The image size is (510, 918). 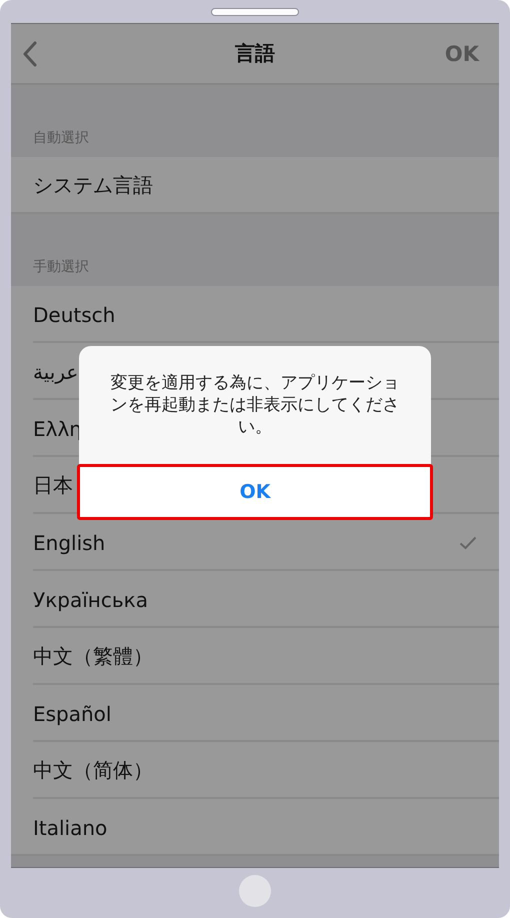 I want to click on language-label: システム言語, so click(x=93, y=185).